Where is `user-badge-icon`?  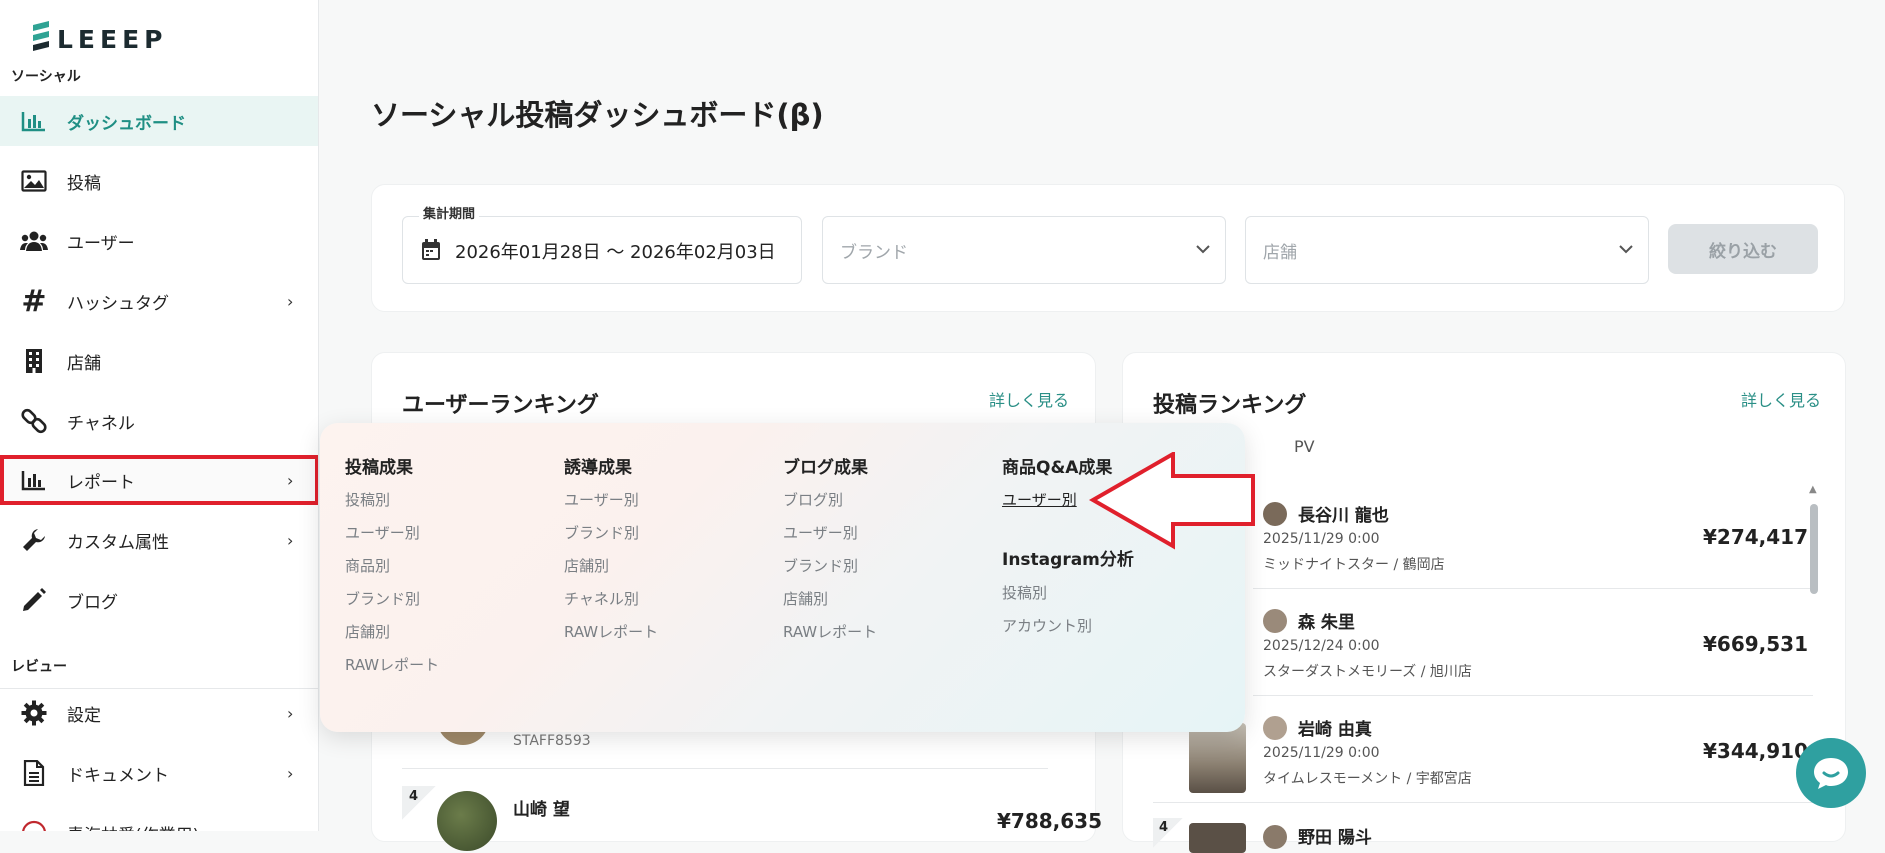 user-badge-icon is located at coordinates (34, 824).